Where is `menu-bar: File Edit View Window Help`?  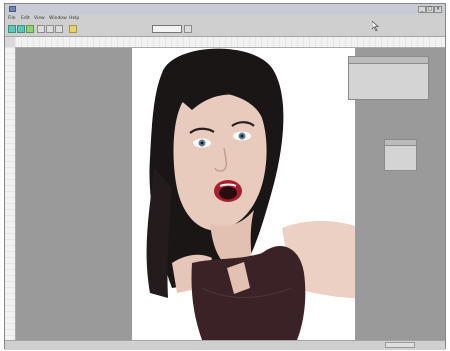 menu-bar: File Edit View Window Help is located at coordinates (225, 19).